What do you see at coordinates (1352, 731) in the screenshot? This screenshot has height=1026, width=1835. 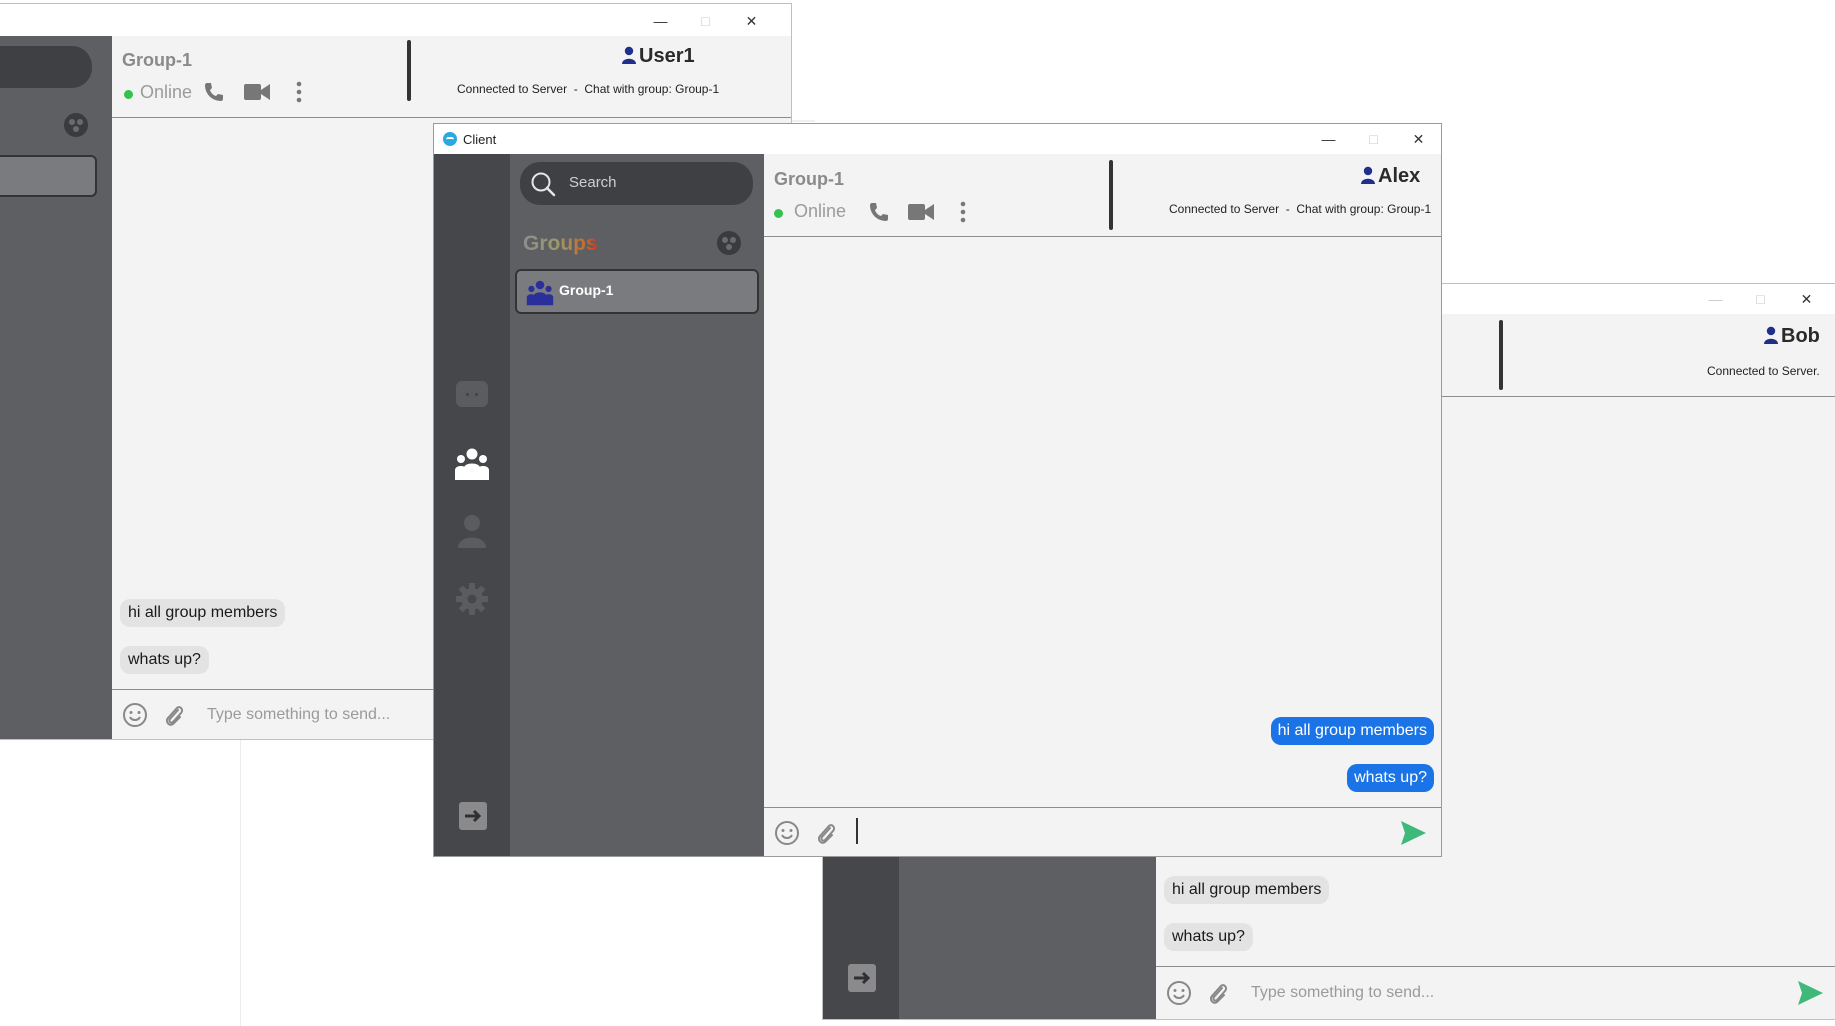 I see `message-bubble-sent: hi all group members` at bounding box center [1352, 731].